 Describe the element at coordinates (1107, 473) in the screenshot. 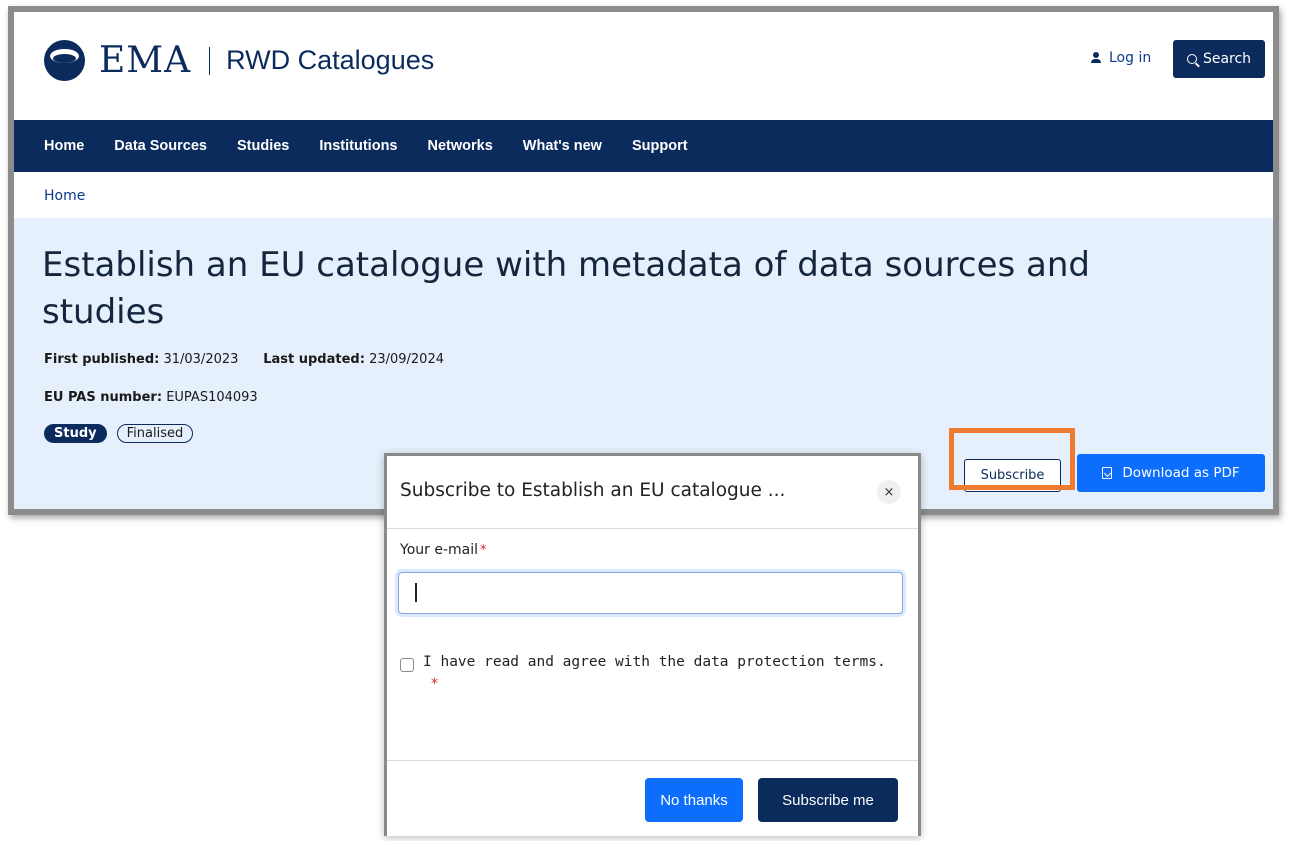

I see `pdf-icon` at that location.